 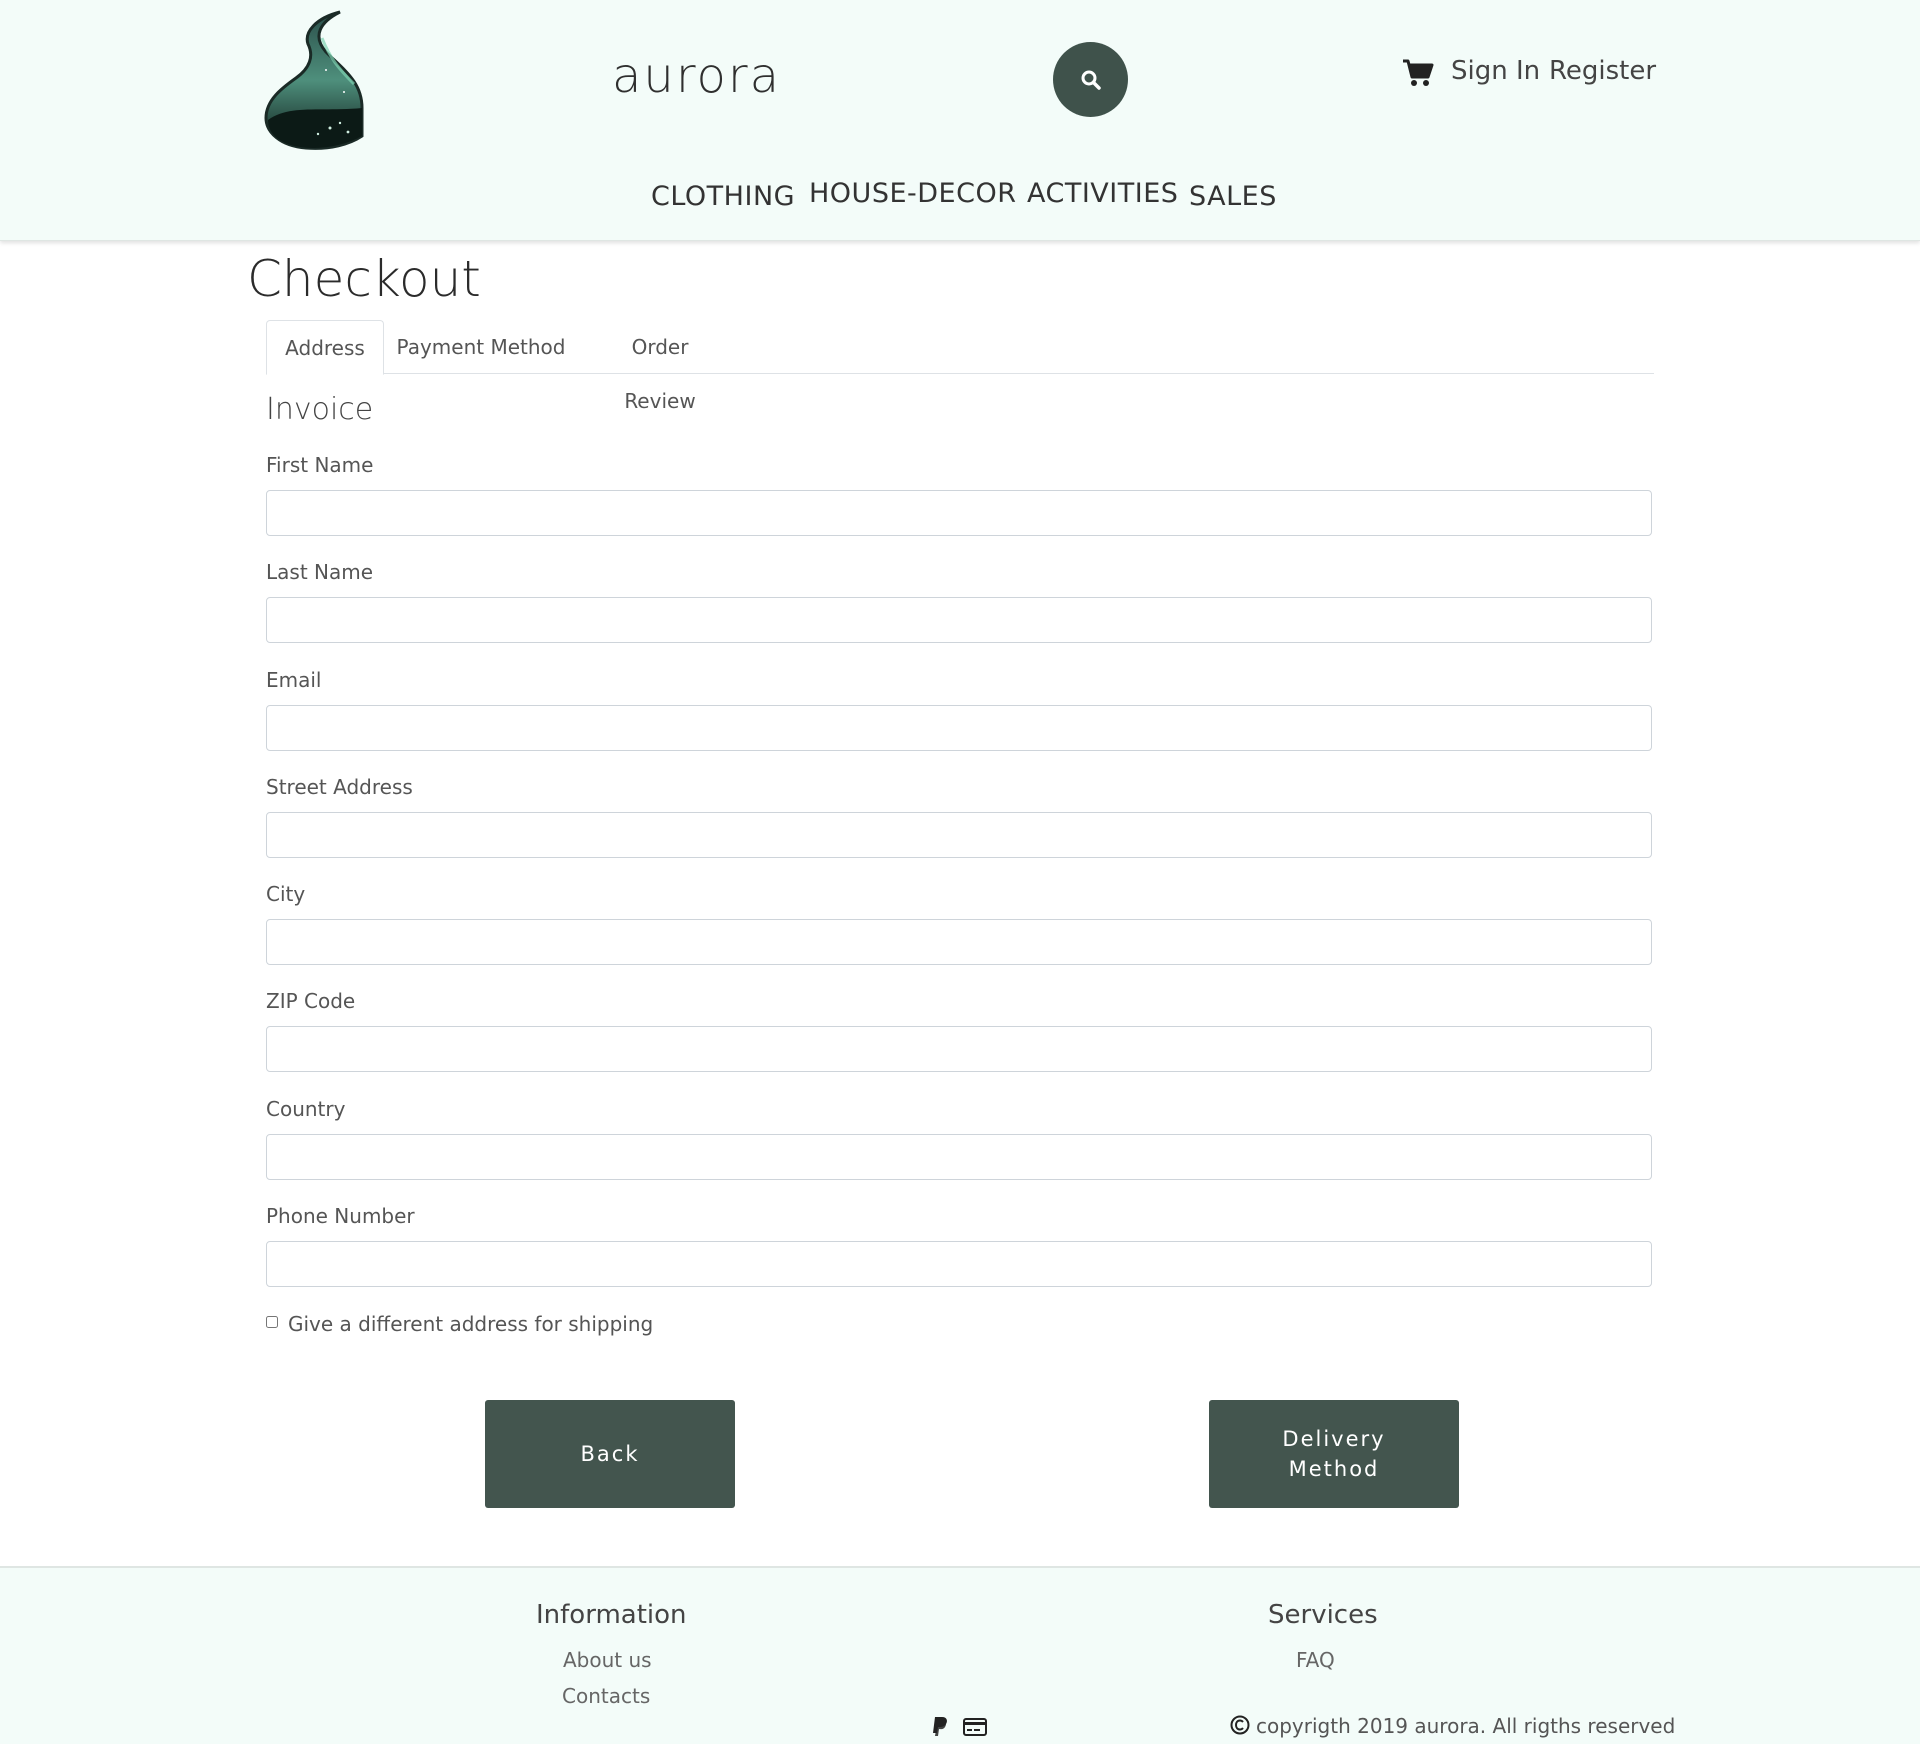 What do you see at coordinates (696, 76) in the screenshot?
I see `brand-name: aurora` at bounding box center [696, 76].